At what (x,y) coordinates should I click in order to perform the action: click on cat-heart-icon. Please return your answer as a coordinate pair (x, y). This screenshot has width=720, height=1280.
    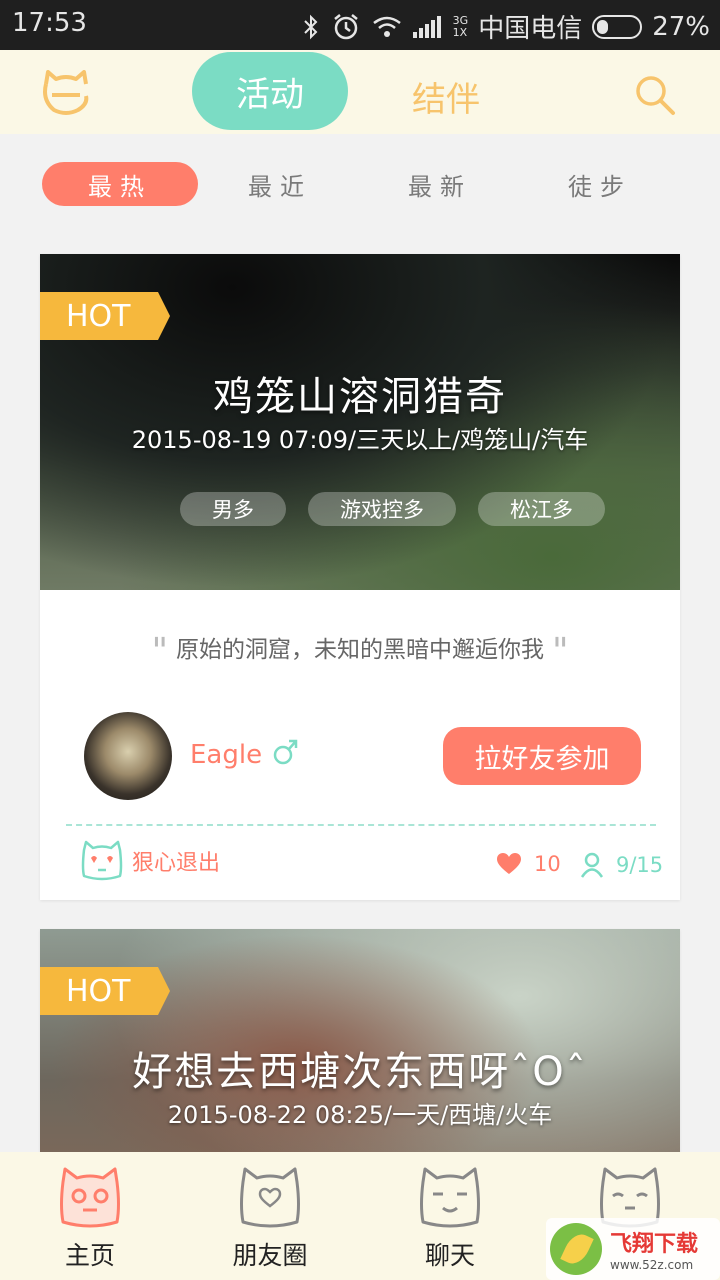
    Looking at the image, I should click on (270, 1197).